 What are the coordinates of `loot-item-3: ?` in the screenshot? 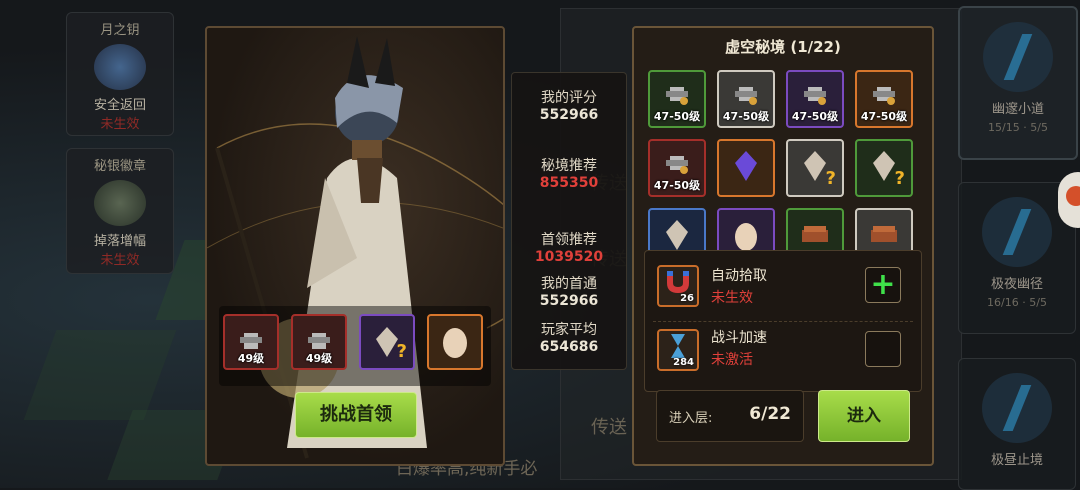 It's located at (387, 342).